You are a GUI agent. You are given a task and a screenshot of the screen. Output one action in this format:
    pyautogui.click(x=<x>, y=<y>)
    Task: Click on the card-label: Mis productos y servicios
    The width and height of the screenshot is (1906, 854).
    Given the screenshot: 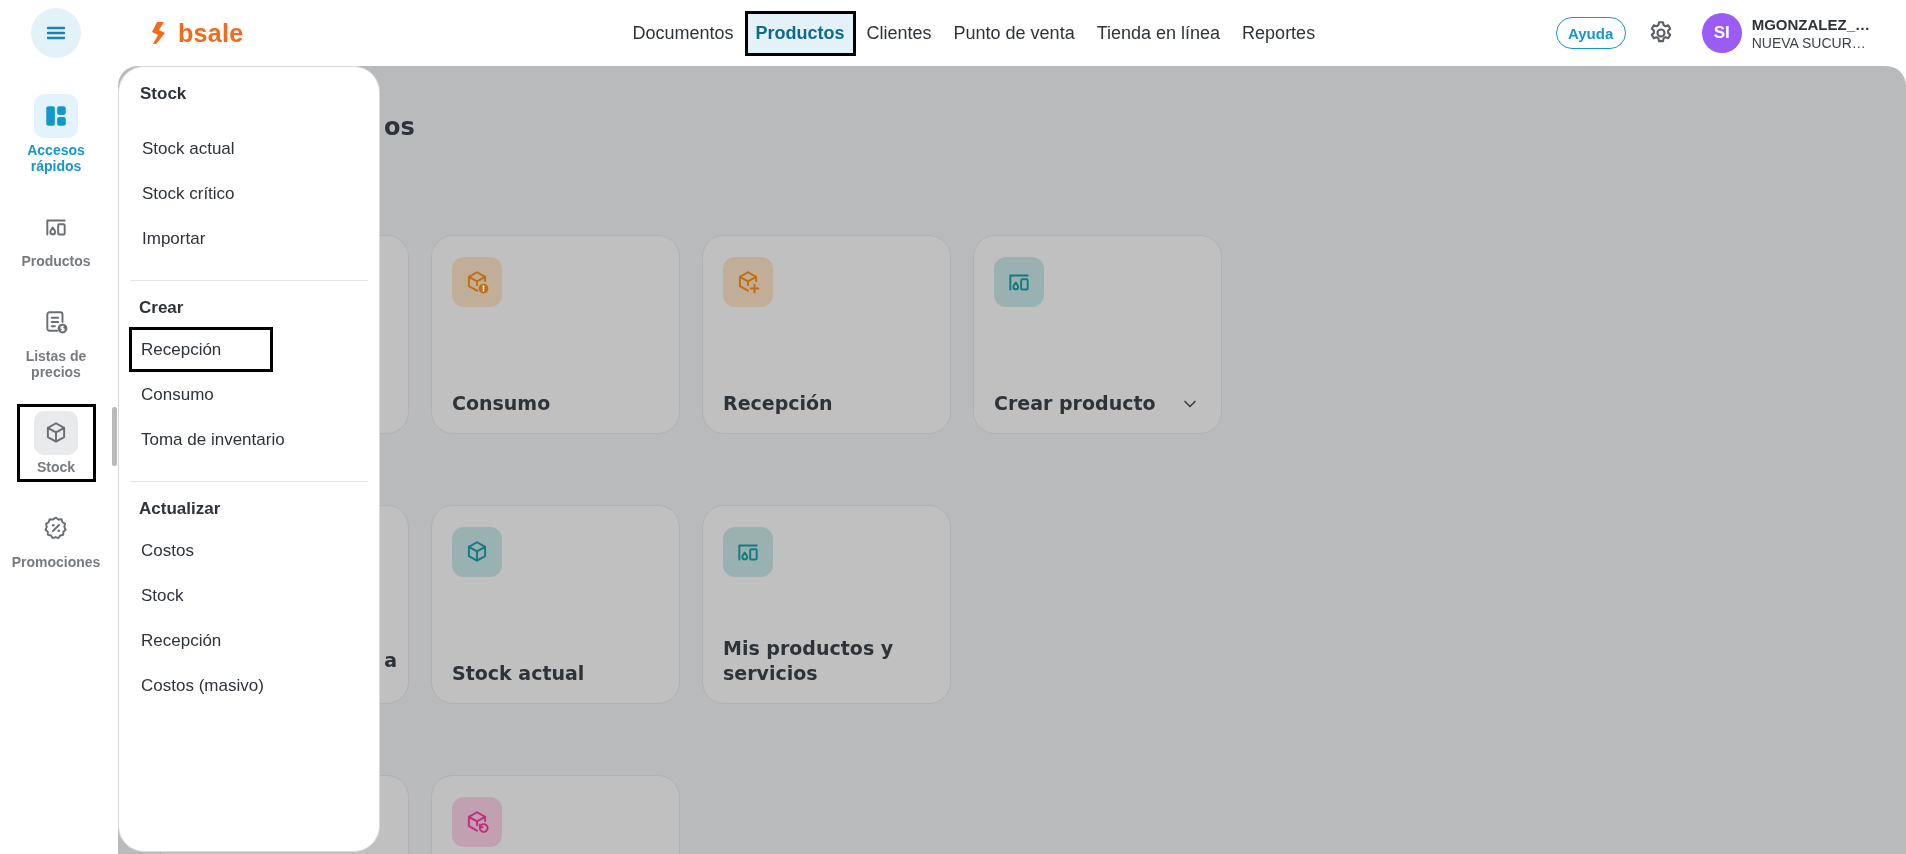 What is the action you would take?
    pyautogui.click(x=809, y=661)
    